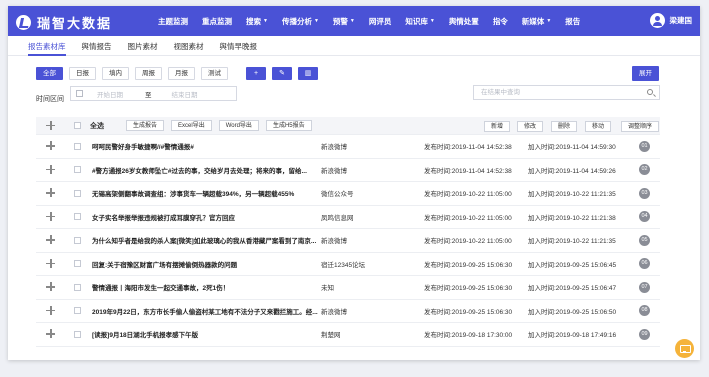  Describe the element at coordinates (238, 125) in the screenshot. I see `toolbar-button: Word导出` at that location.